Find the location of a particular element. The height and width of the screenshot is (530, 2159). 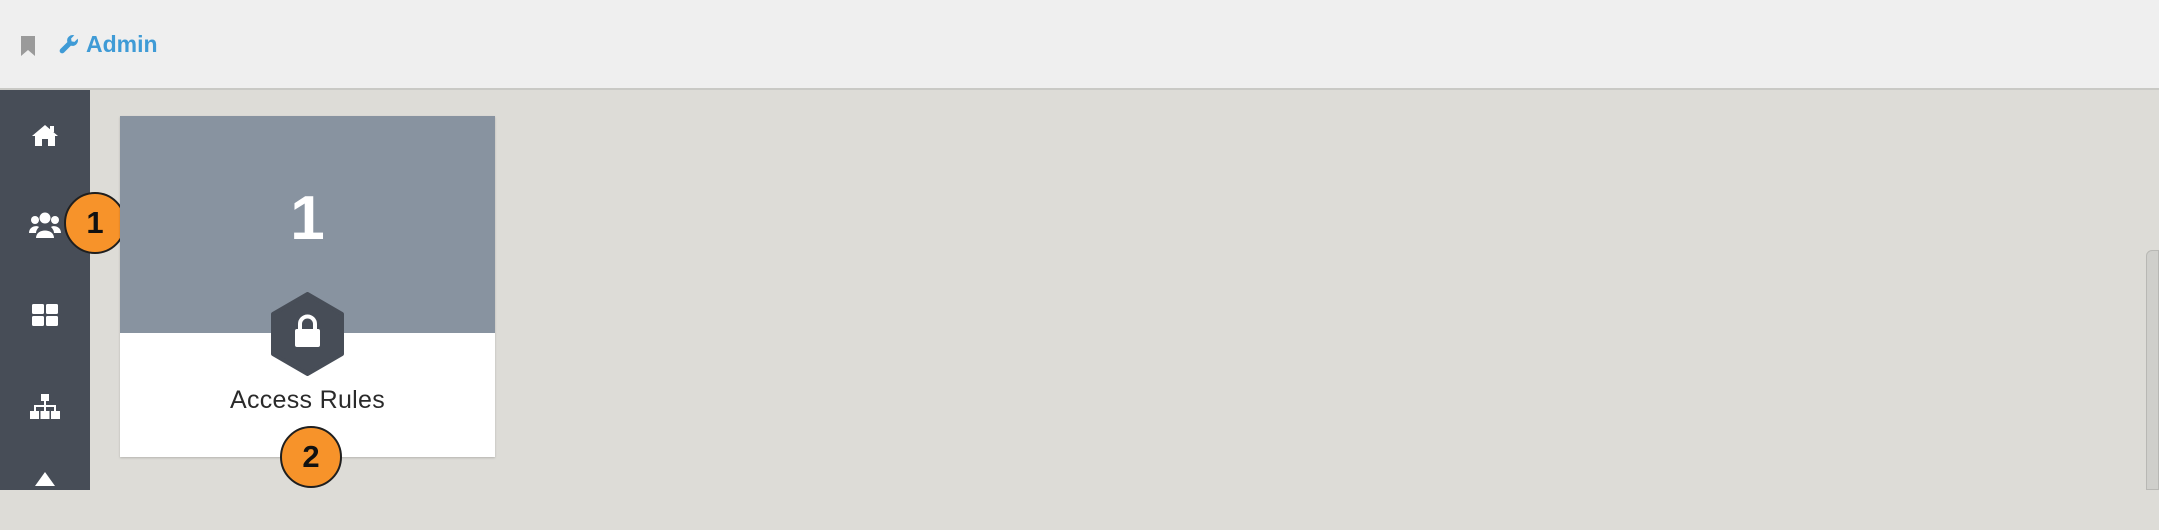

annotation-badge-1: 1 is located at coordinates (95, 223).